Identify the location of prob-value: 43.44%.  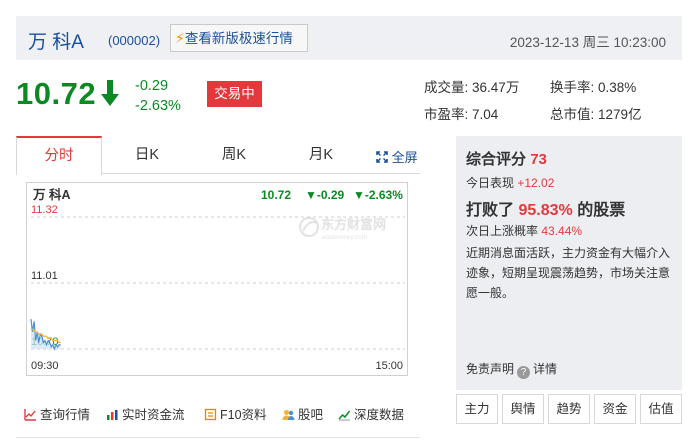
(562, 231).